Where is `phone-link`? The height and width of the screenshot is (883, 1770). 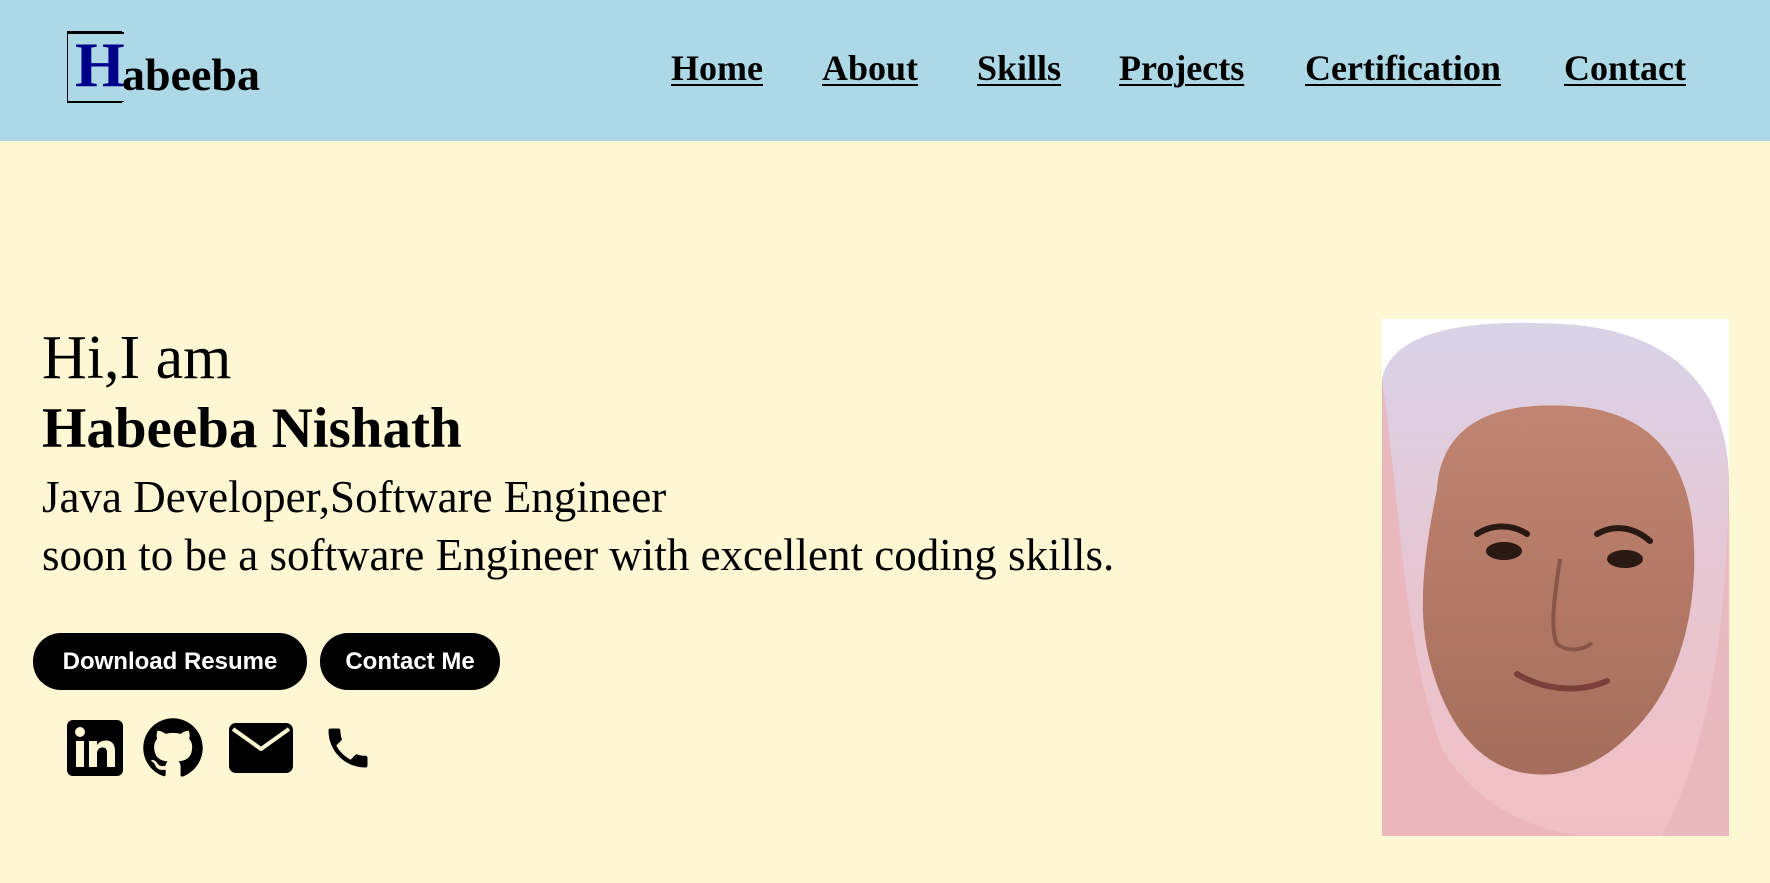
phone-link is located at coordinates (348, 750).